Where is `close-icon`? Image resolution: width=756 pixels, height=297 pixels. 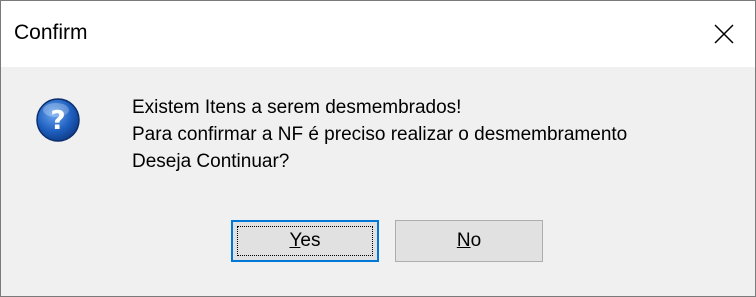 close-icon is located at coordinates (724, 34).